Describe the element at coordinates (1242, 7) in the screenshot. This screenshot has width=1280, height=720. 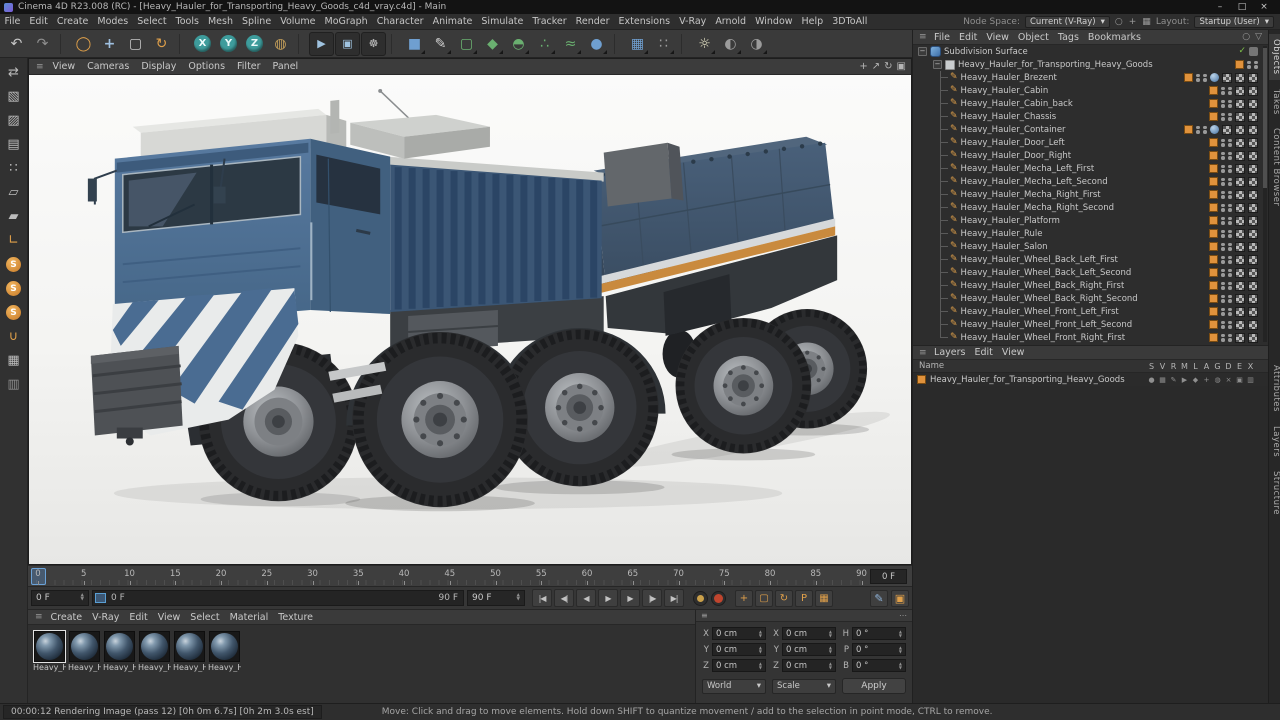
I see `maximize-button: □` at that location.